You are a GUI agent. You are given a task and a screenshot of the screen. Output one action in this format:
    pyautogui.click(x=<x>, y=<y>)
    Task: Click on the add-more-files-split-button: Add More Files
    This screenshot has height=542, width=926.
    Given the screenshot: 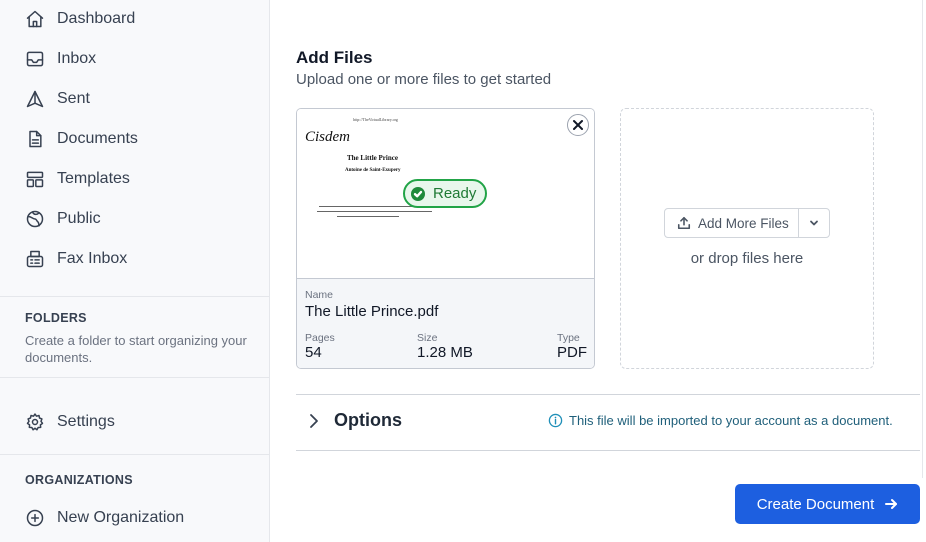 What is the action you would take?
    pyautogui.click(x=747, y=223)
    